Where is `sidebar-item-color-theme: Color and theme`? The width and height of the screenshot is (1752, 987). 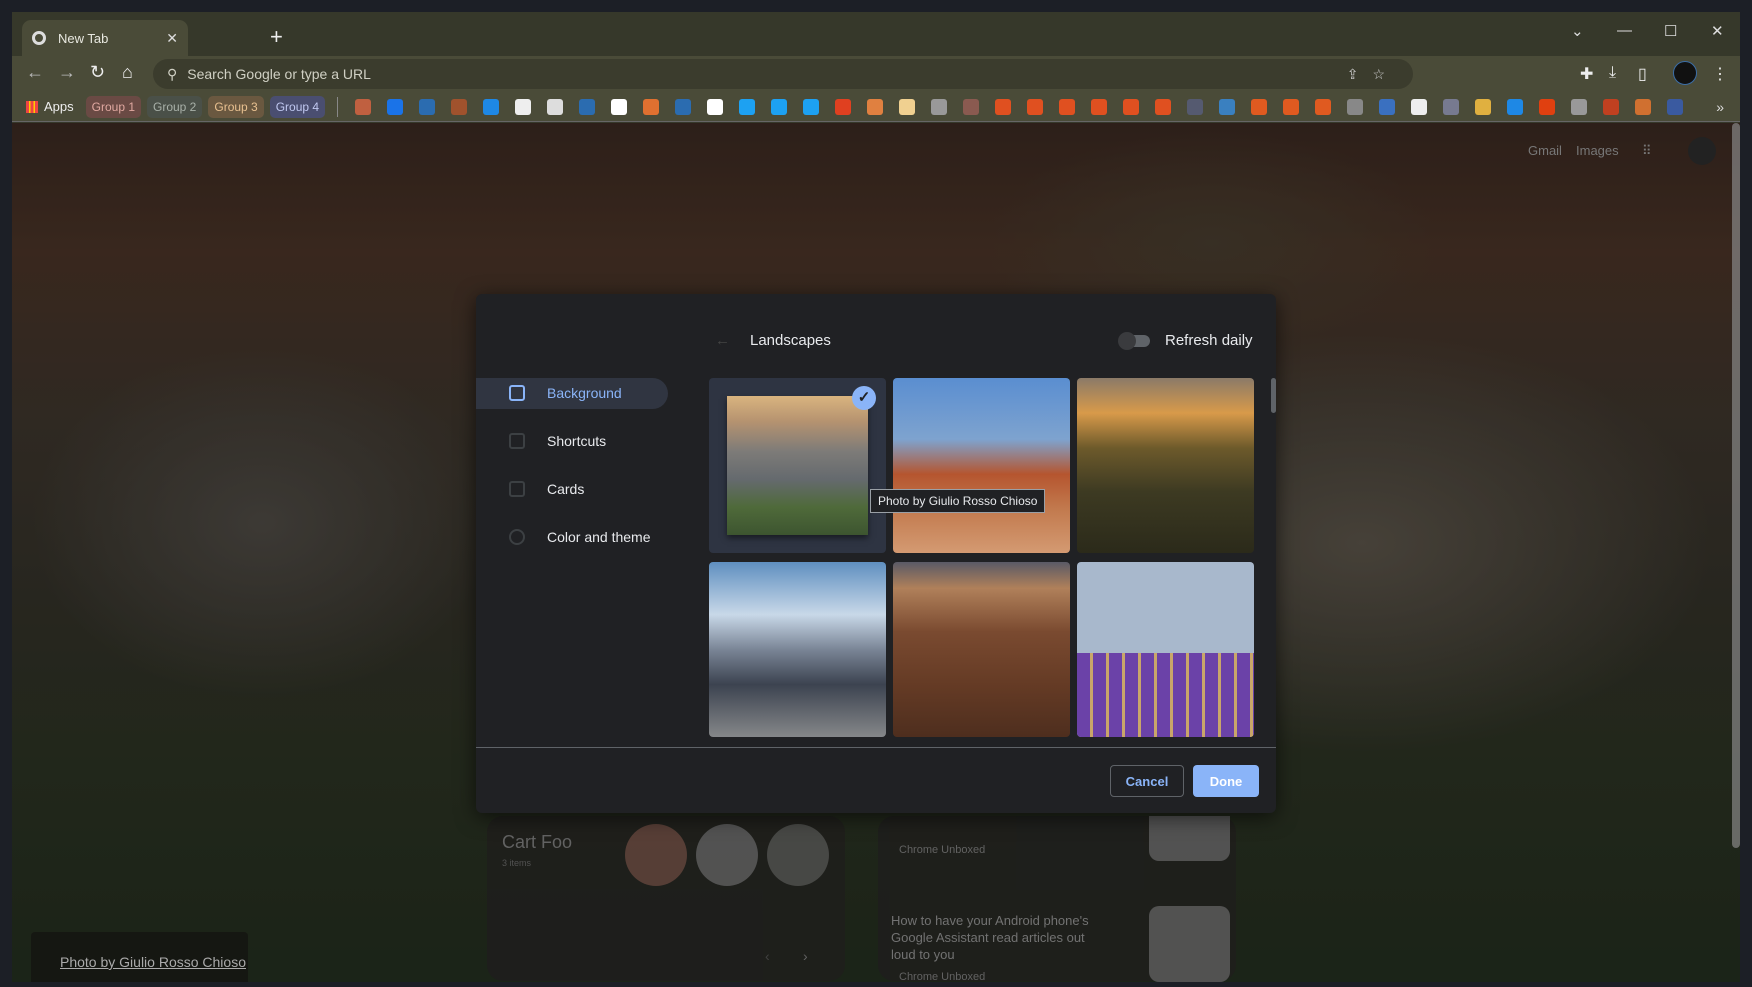
sidebar-item-color-theme: Color and theme is located at coordinates (580, 537).